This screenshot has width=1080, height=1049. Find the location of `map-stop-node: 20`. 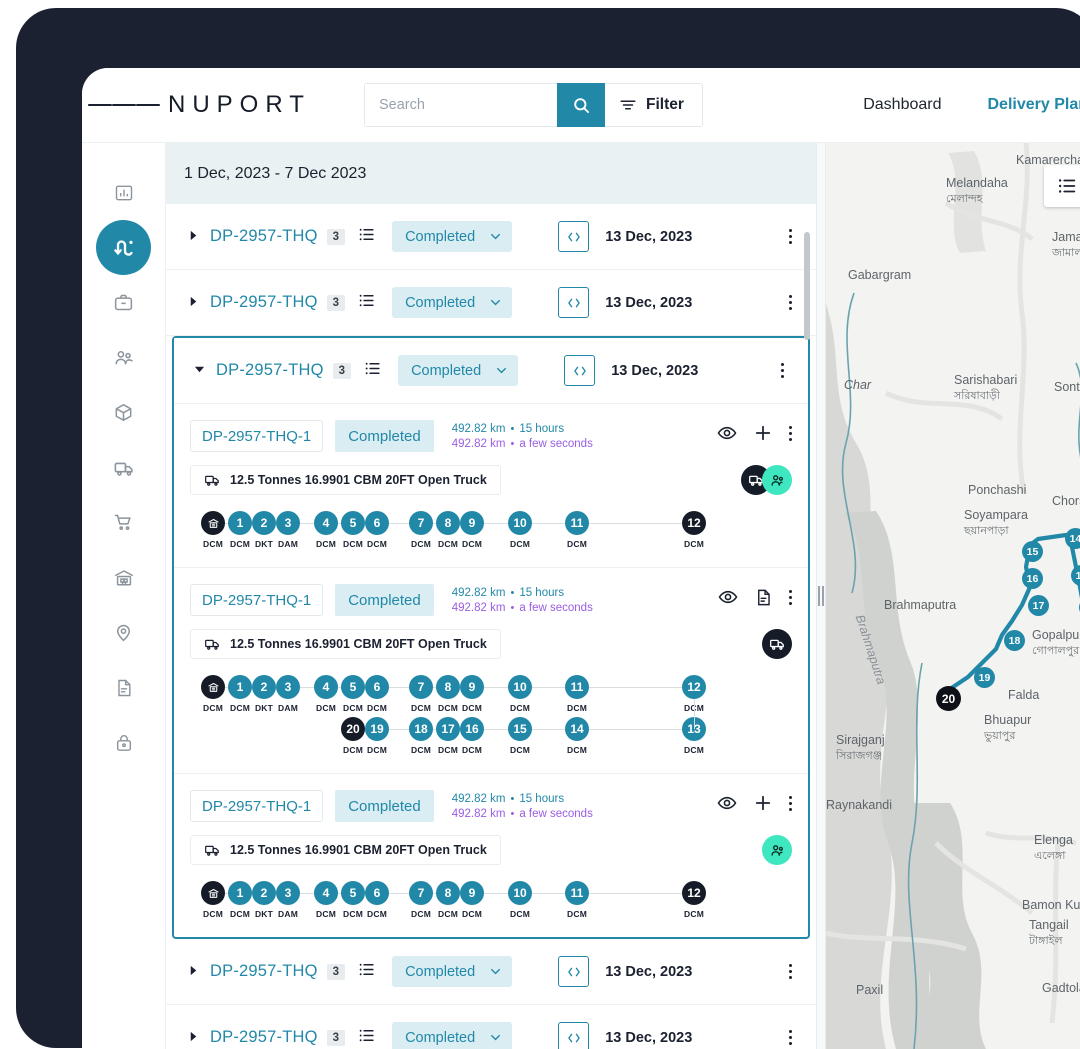

map-stop-node: 20 is located at coordinates (948, 698).